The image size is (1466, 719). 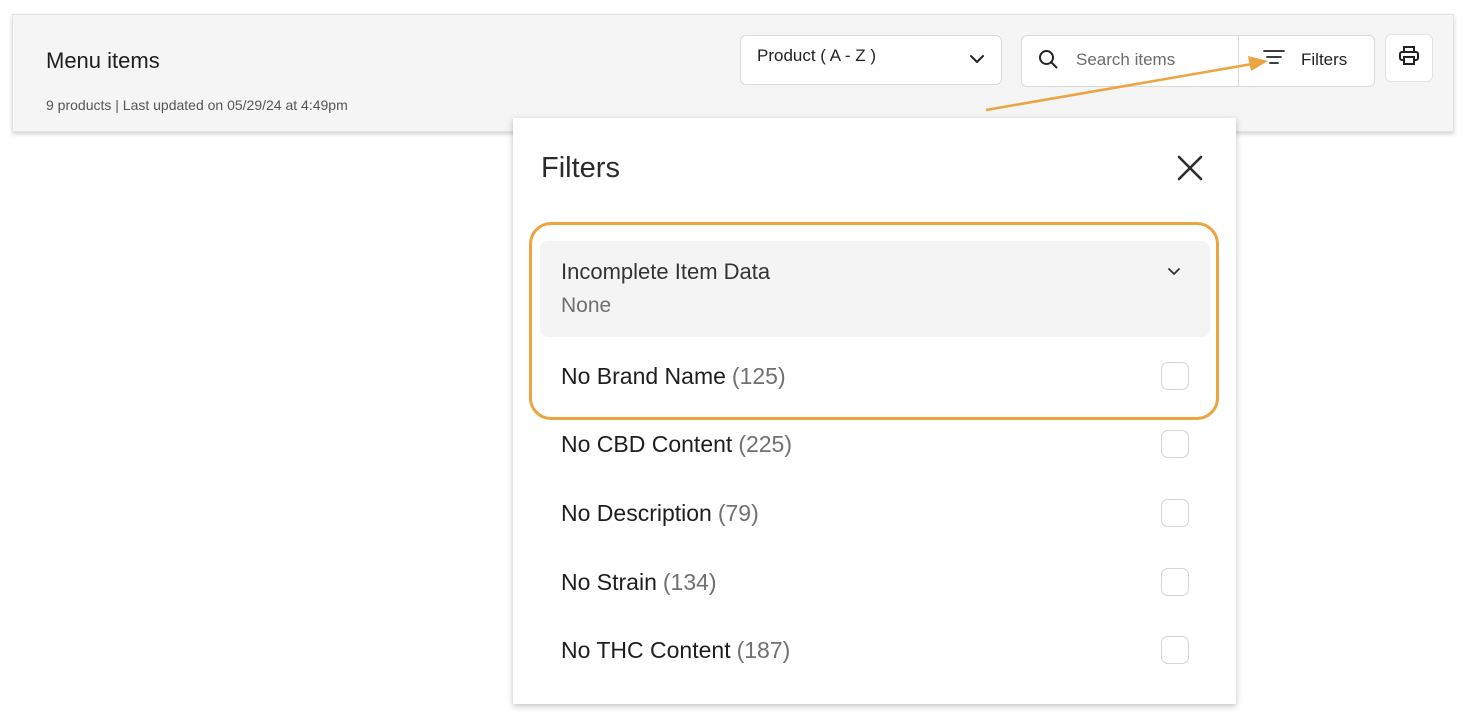 I want to click on filter-option-no-cbd-content: No CBD Content (225), so click(x=875, y=444).